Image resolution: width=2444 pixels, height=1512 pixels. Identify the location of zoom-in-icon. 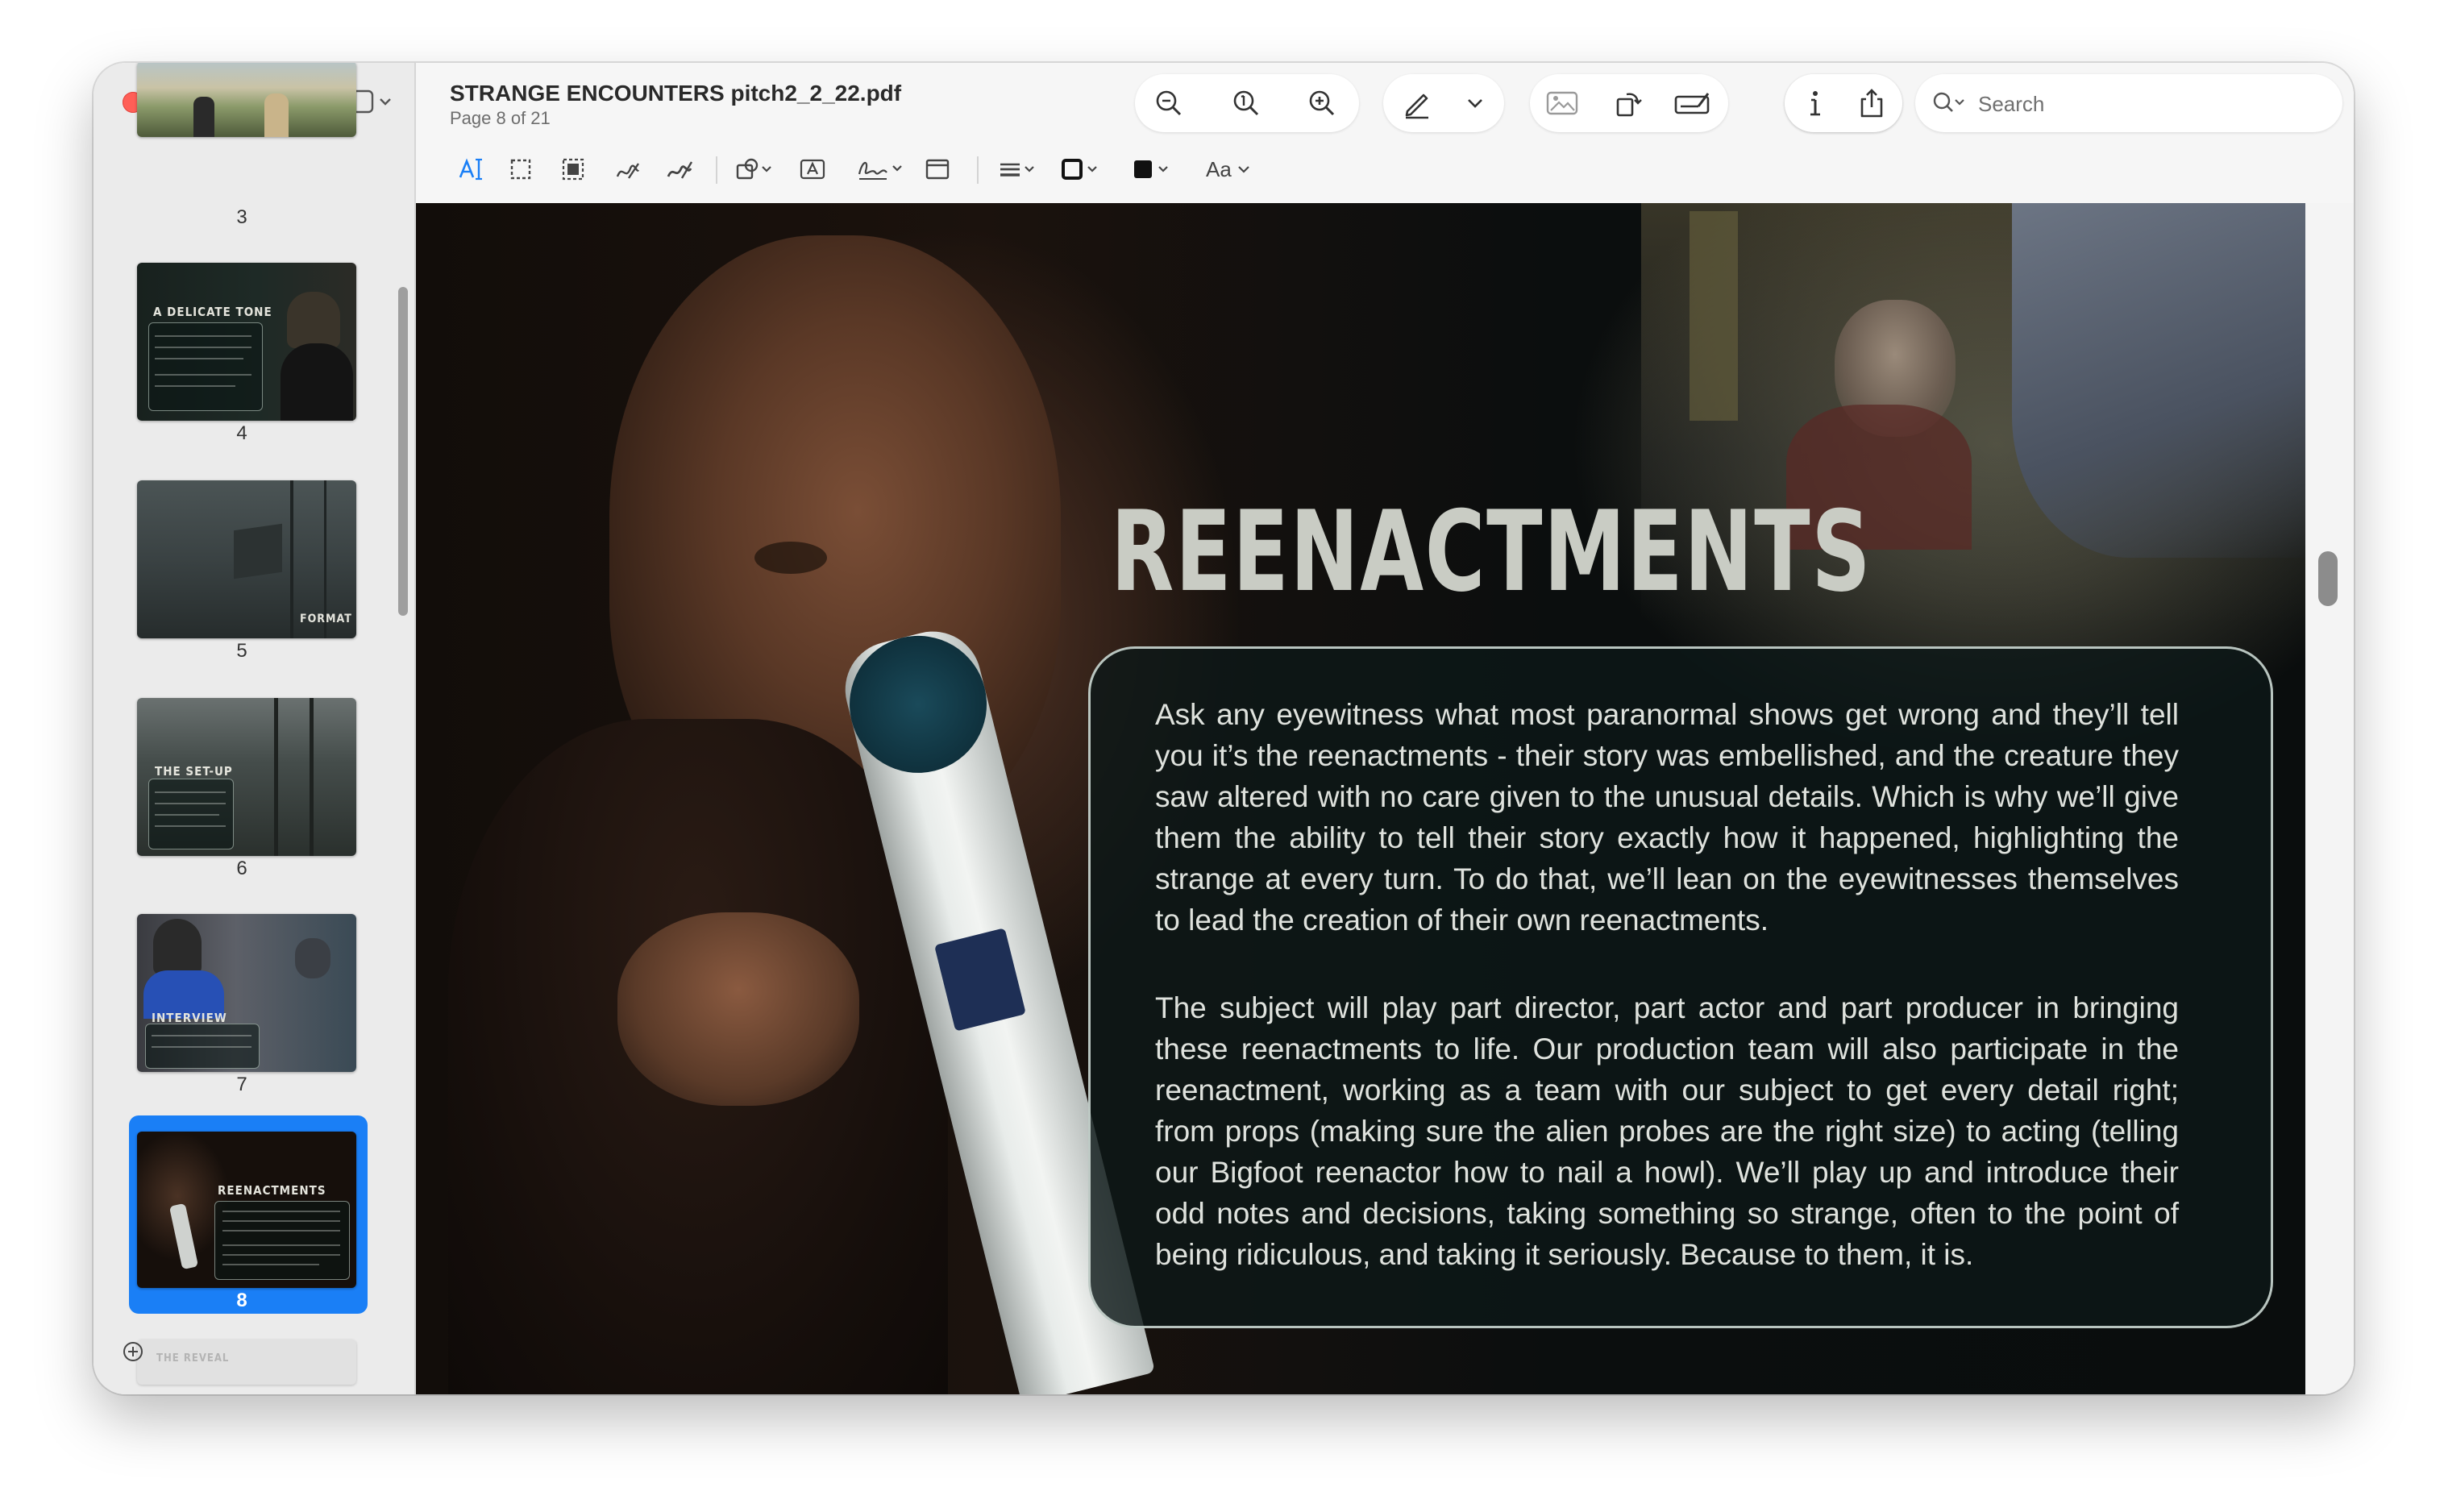
(1322, 103).